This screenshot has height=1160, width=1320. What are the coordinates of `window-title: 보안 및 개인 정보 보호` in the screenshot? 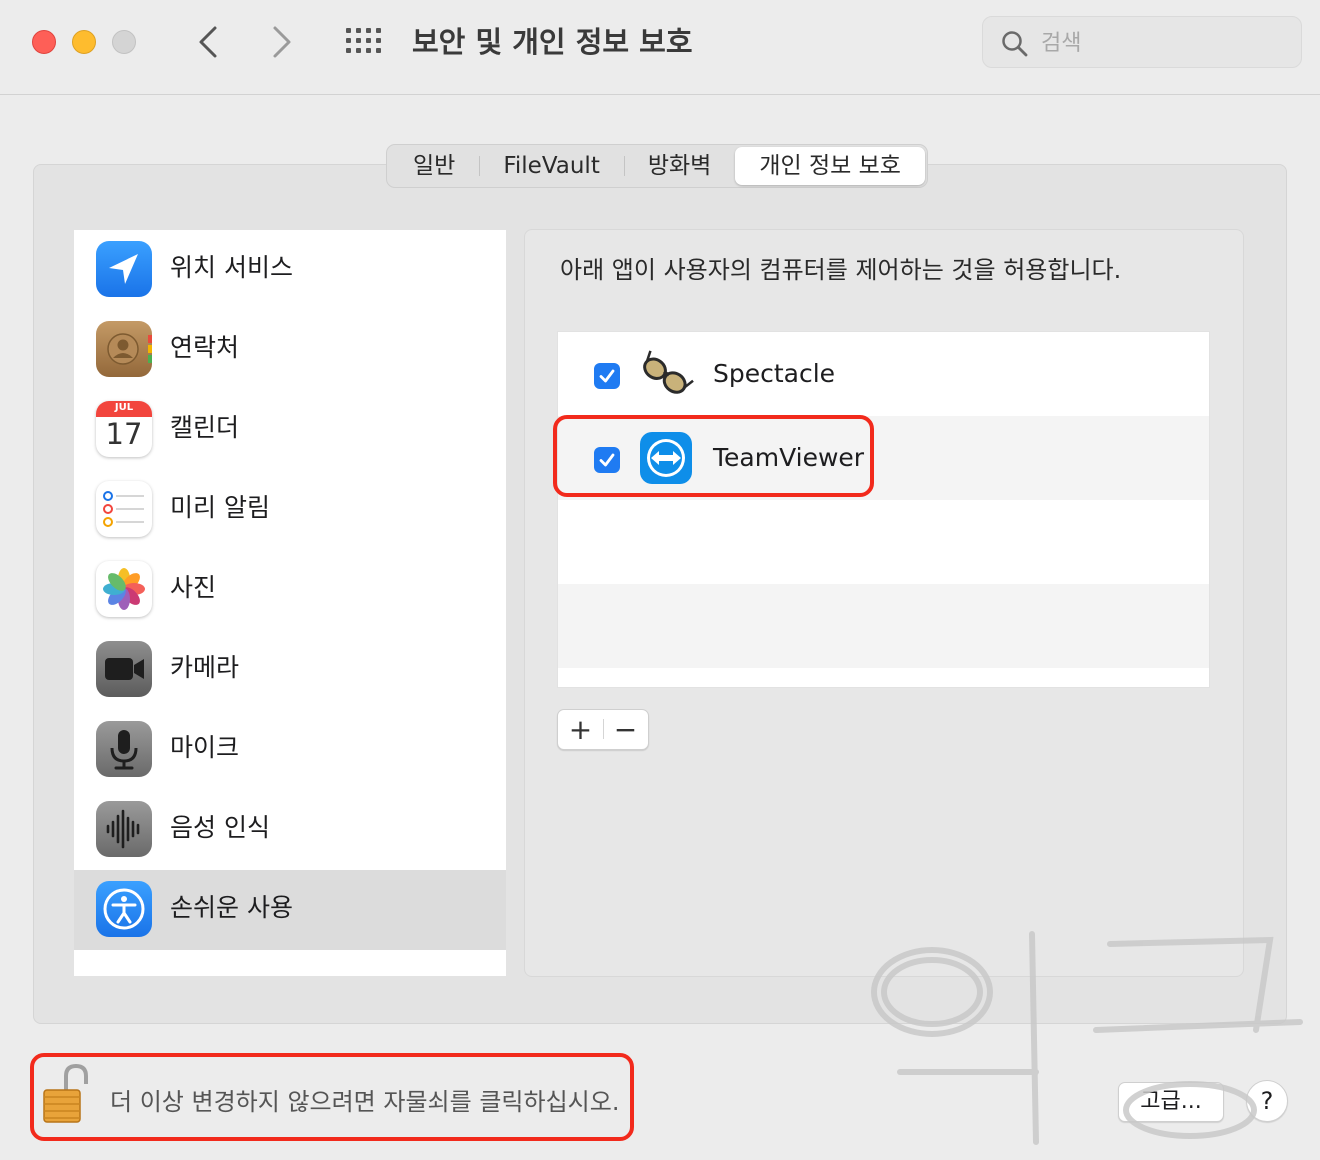 It's located at (552, 42).